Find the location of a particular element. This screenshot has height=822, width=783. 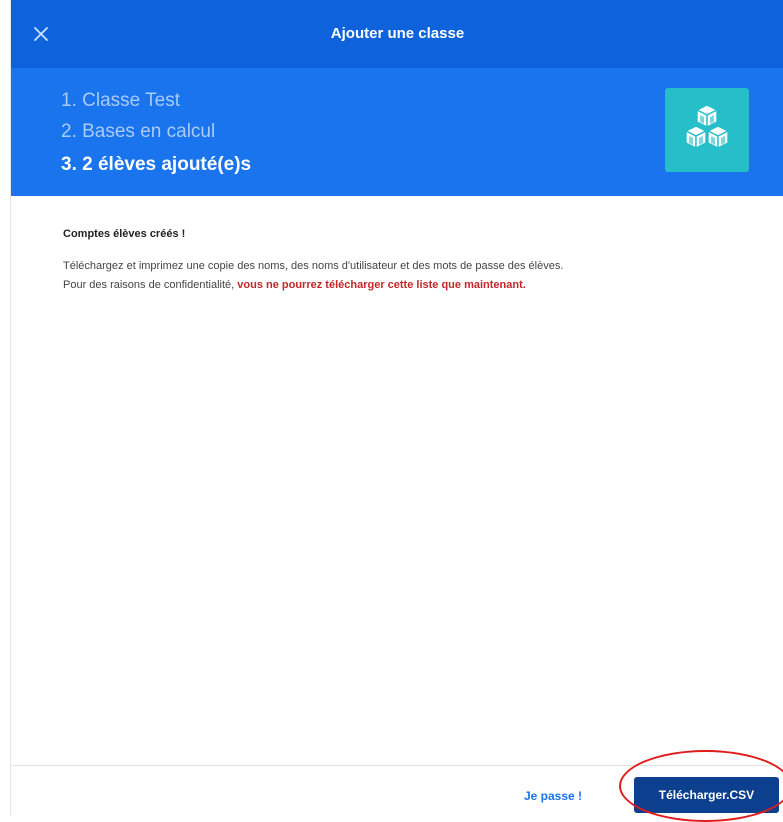

instructions-line-2: Pour des raisons de confidentialité, is located at coordinates (150, 285).